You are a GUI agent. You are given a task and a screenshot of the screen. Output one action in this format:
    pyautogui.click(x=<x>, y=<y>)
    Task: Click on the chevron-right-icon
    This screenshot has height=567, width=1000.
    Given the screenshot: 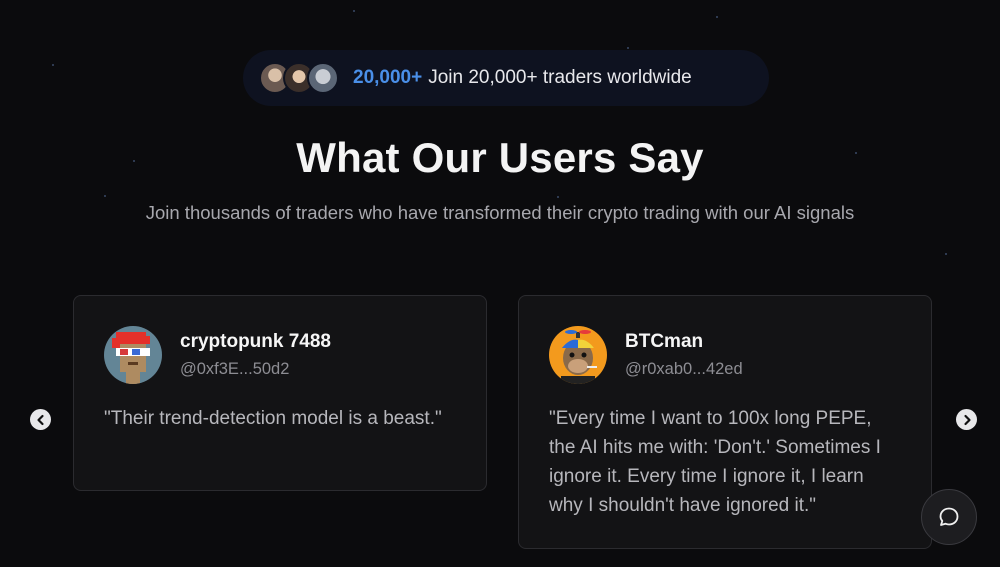 What is the action you would take?
    pyautogui.click(x=967, y=419)
    